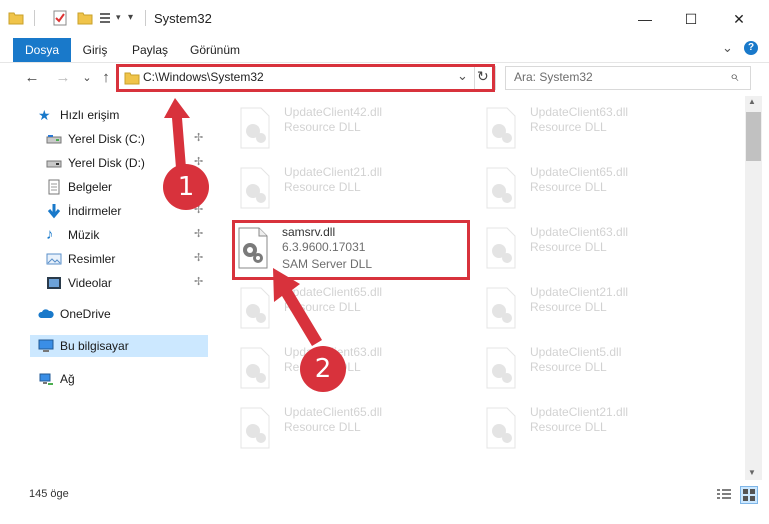 The image size is (769, 524). Describe the element at coordinates (749, 495) in the screenshot. I see `tiles-view-icon` at that location.